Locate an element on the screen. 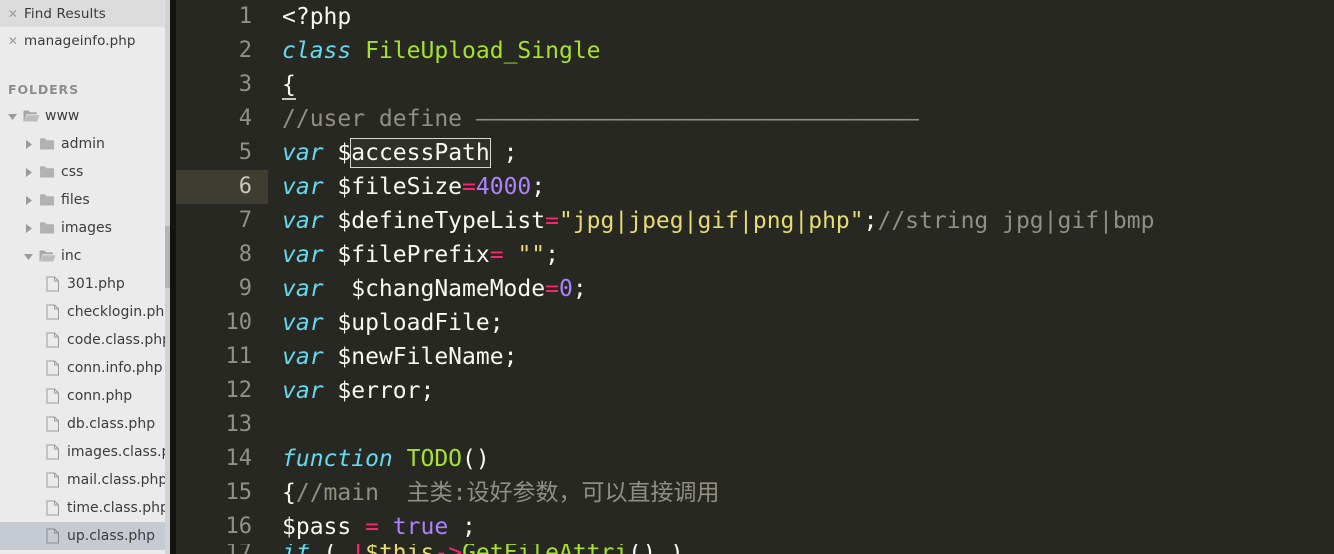  open-tab-manageinfo-php: ✕ manageinfo.php is located at coordinates (85, 40).